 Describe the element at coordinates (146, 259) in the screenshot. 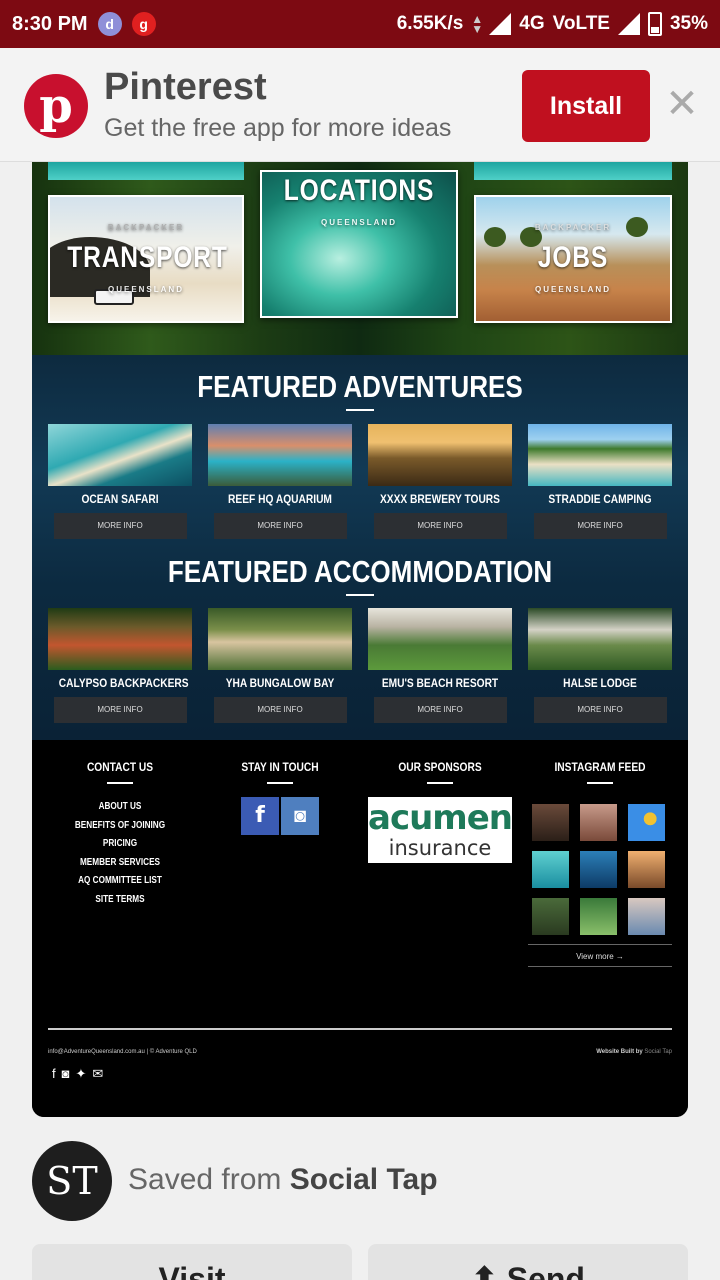

I see `transport-card: BACKPACKER TRANSPORT QUEENSLAND` at that location.